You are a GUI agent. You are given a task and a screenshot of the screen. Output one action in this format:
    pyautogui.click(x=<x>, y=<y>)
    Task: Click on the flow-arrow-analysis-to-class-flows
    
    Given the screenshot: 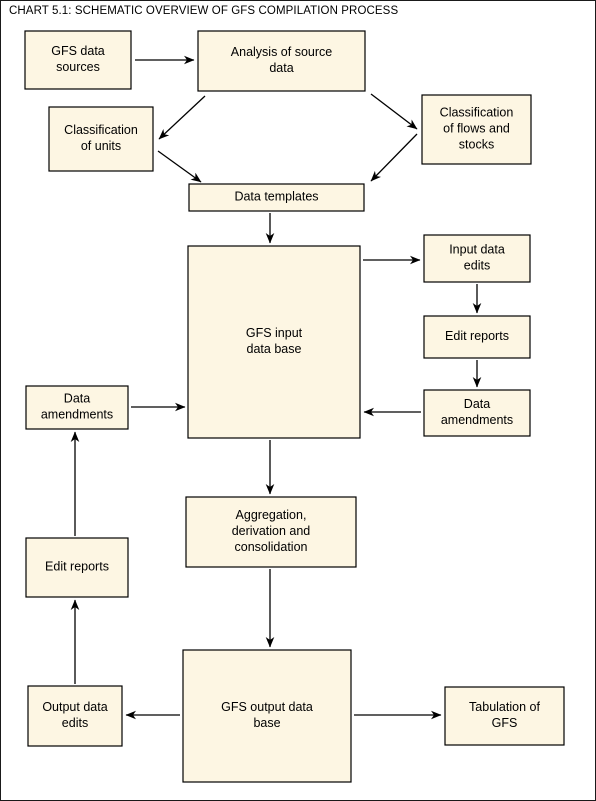 What is the action you would take?
    pyautogui.click(x=394, y=111)
    